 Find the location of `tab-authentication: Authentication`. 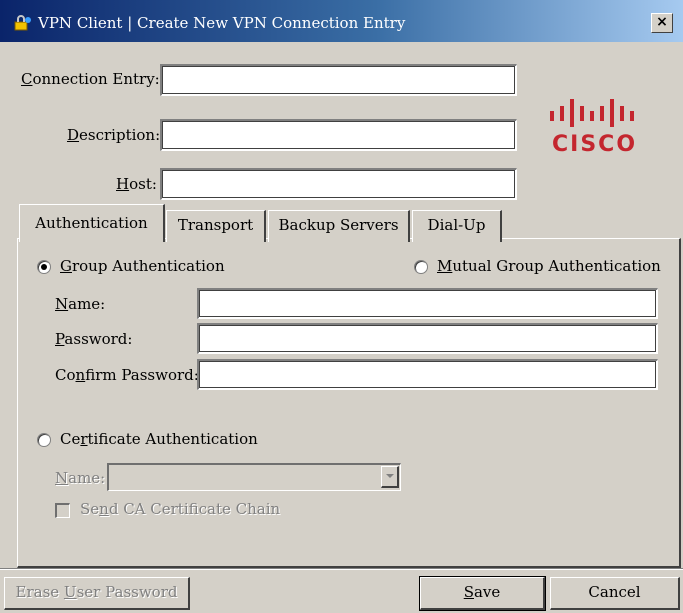

tab-authentication: Authentication is located at coordinates (92, 223).